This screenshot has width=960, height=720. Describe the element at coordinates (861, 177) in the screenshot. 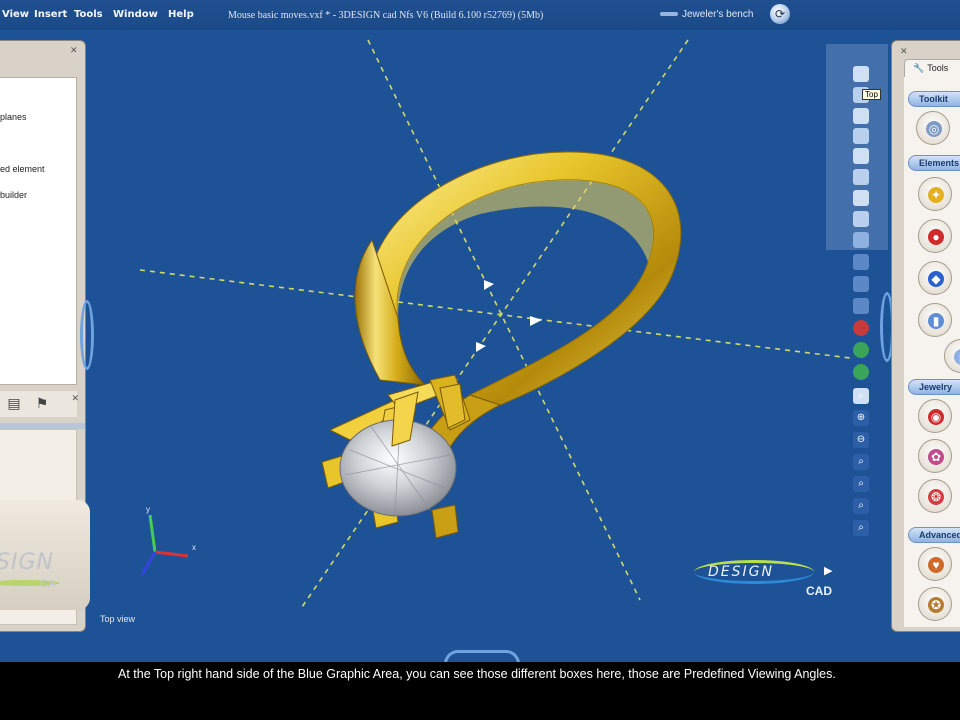

I see `view-right-icon` at that location.